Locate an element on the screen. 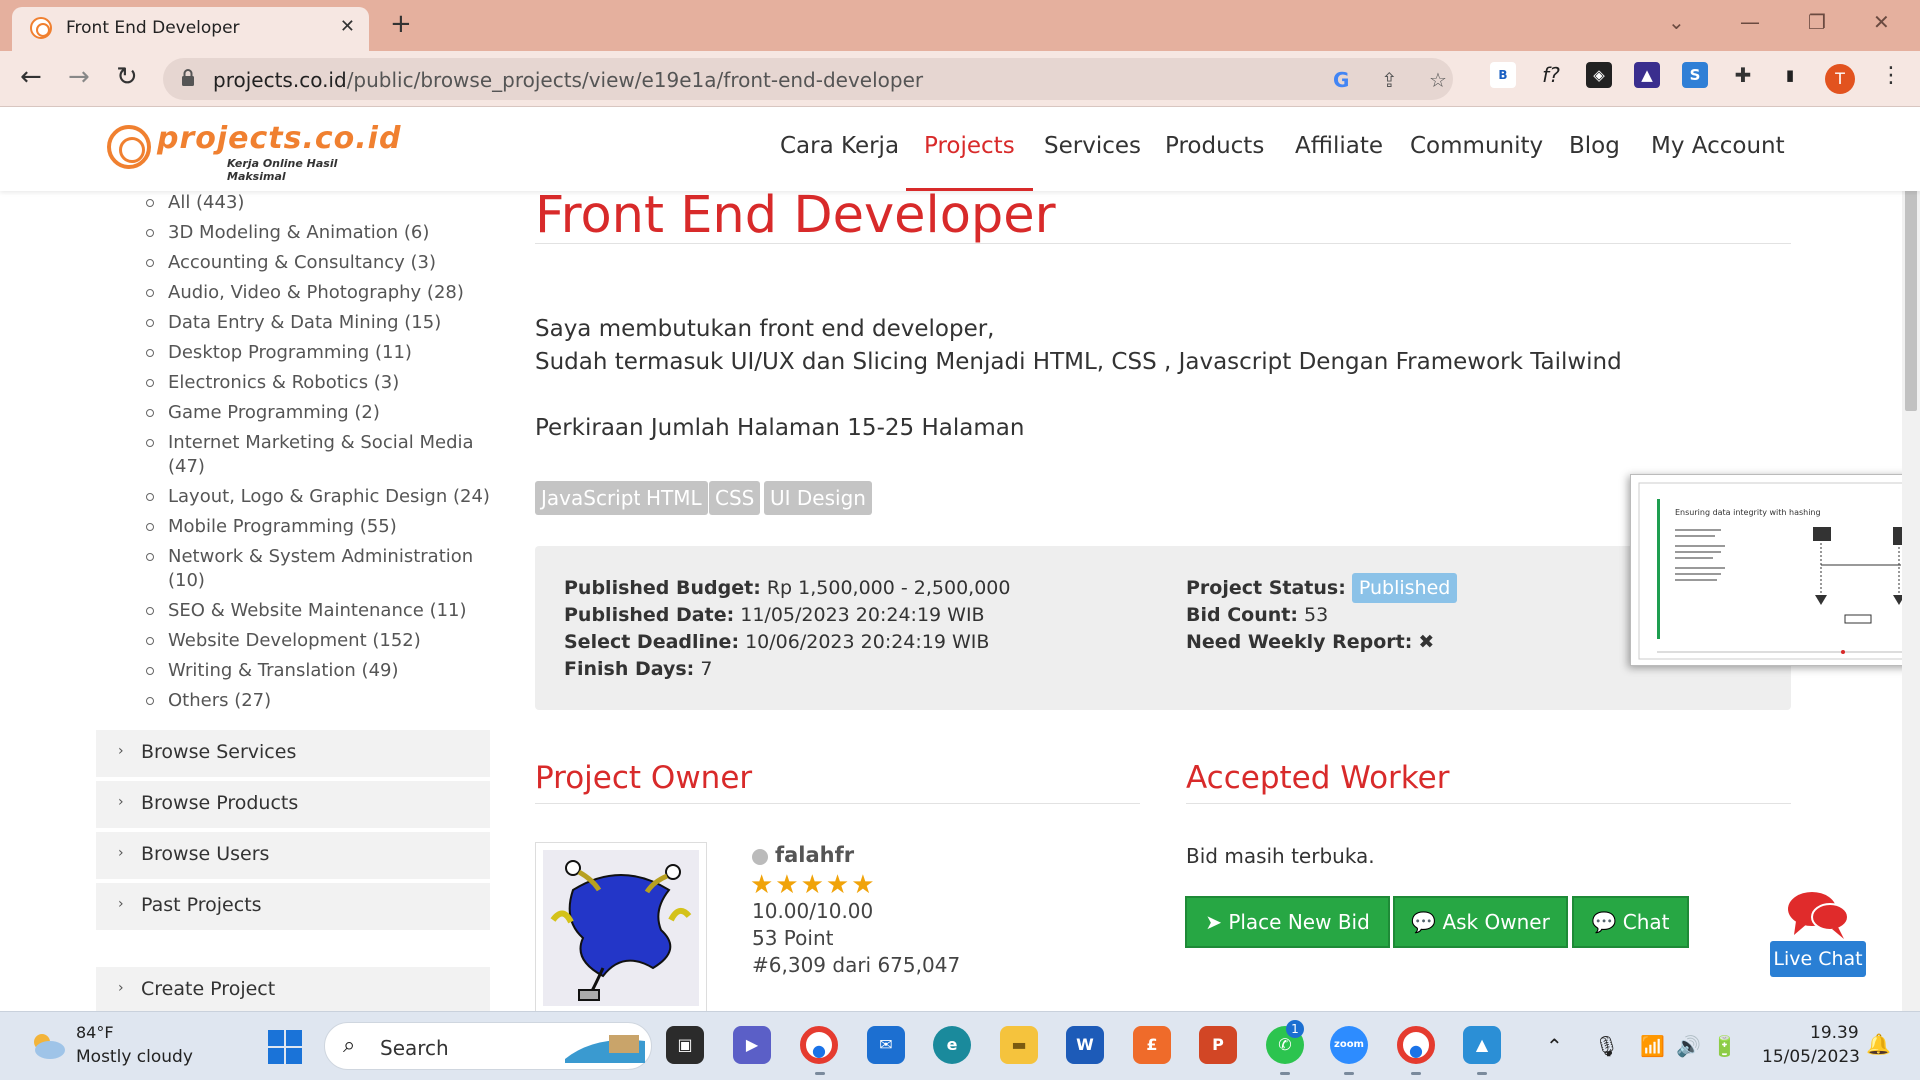 This screenshot has height=1080, width=1920. profile-avatar: T is located at coordinates (1840, 79).